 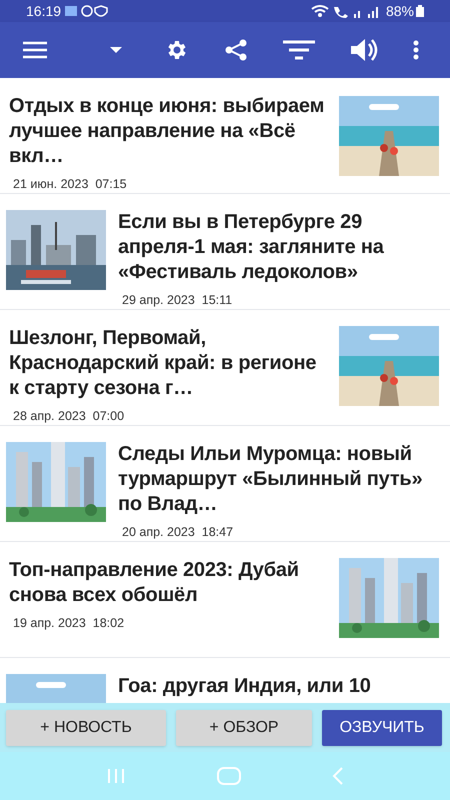 What do you see at coordinates (178, 300) in the screenshot?
I see `article-date: 29 апр. 2023 15:11` at bounding box center [178, 300].